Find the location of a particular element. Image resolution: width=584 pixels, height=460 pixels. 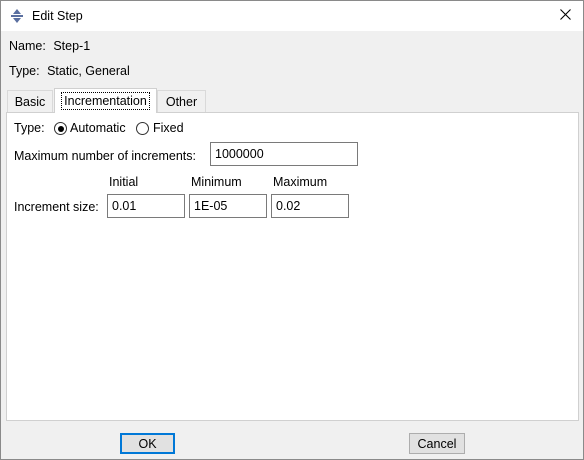

initial-header: Initial is located at coordinates (124, 182).